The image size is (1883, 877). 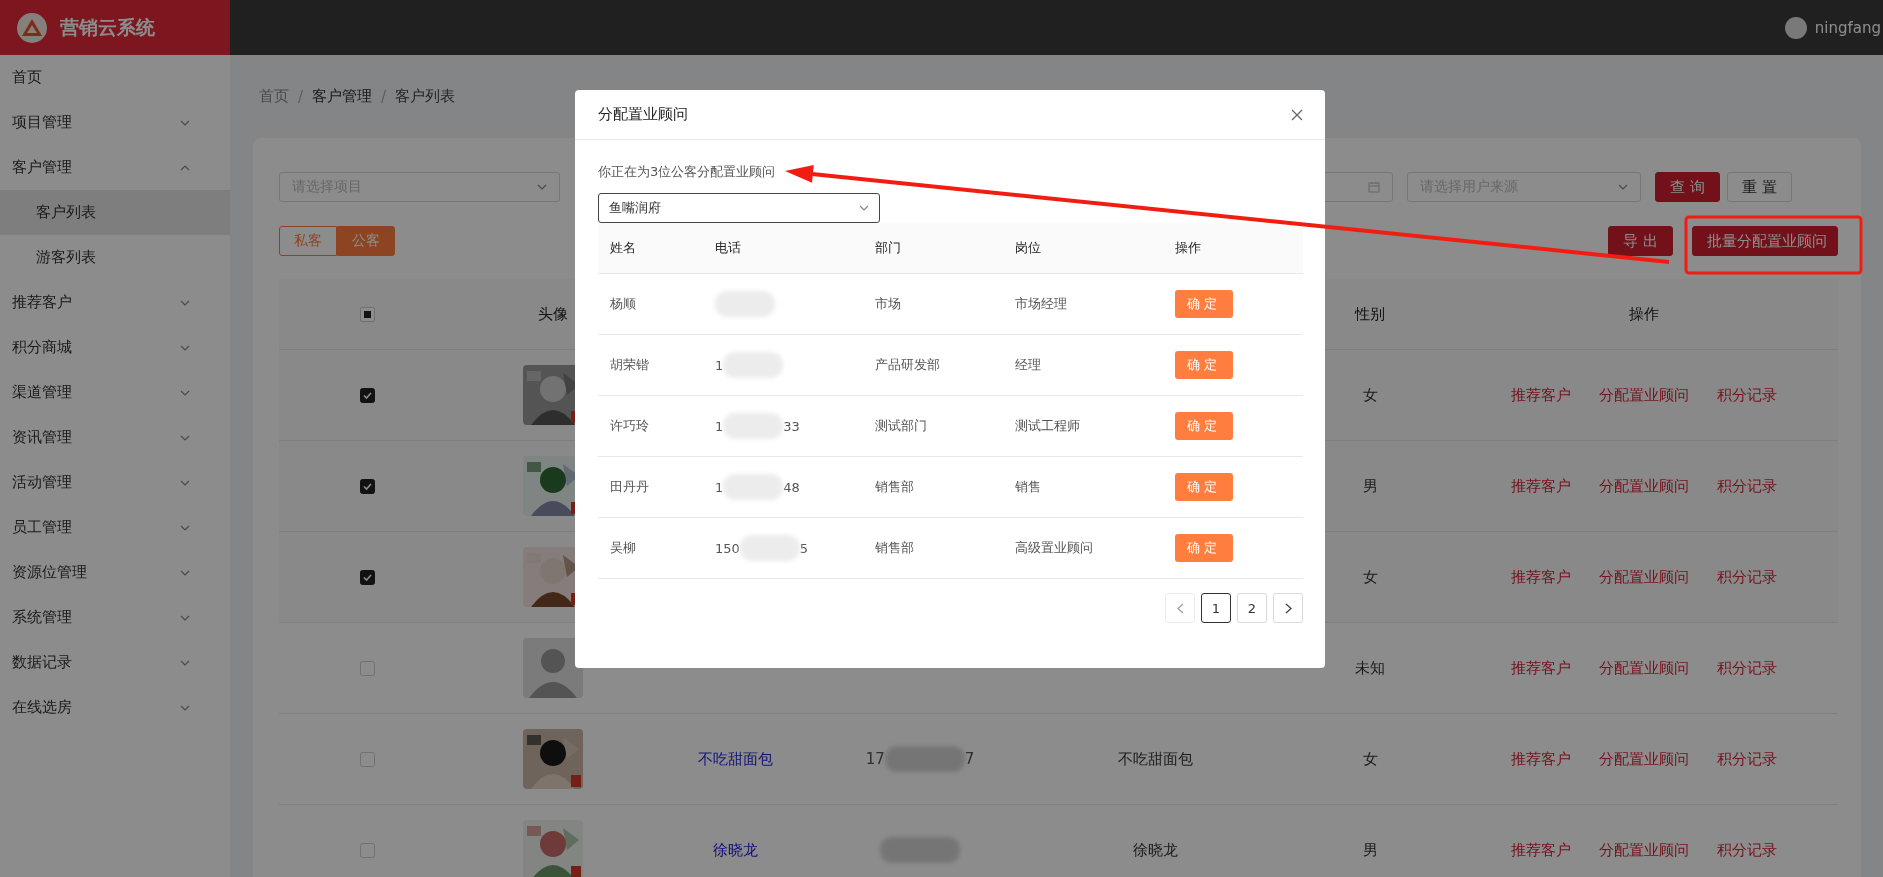 I want to click on table-cell: 市场, so click(x=888, y=304).